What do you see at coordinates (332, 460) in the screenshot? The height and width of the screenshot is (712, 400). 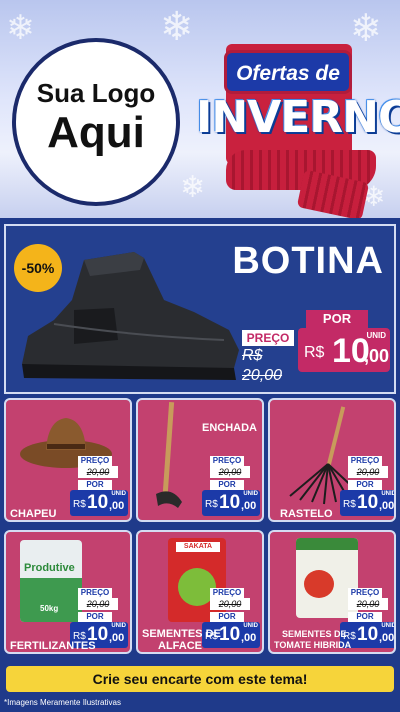 I see `product-card-rastelo: PREÇO 20,00 POR R$ 10 ,00 UNID RASTELO` at bounding box center [332, 460].